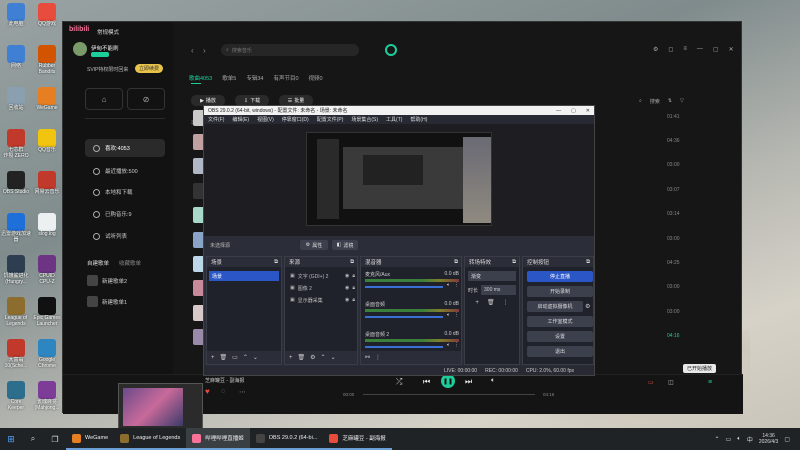 Image resolution: width=800 pixels, height=450 pixels. I want to click on menu-icon: ≡, so click(685, 49).